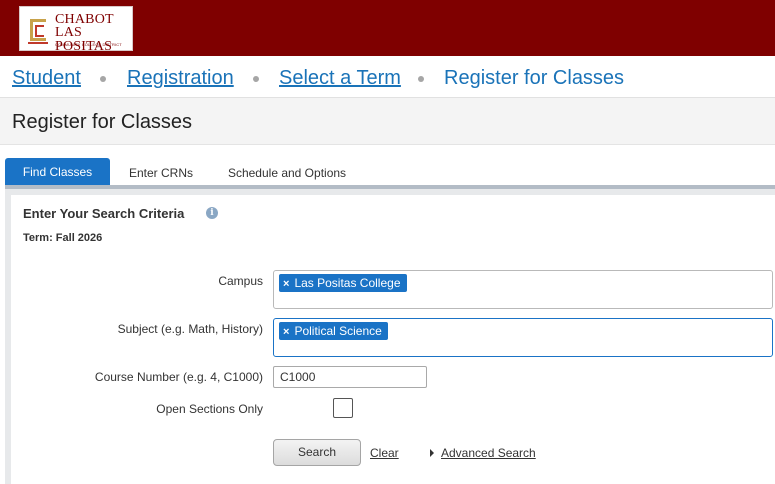 Image resolution: width=775 pixels, height=484 pixels. What do you see at coordinates (488, 453) in the screenshot?
I see `advanced-search-link: Advanced Search` at bounding box center [488, 453].